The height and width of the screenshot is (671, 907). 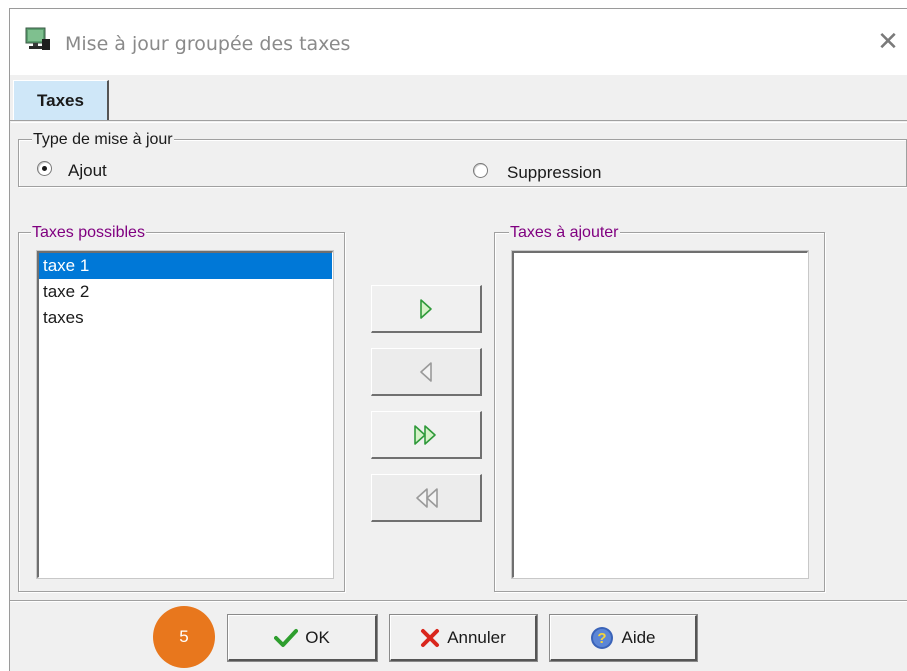 I want to click on taxes-to-add-legend: Taxes à ajouter, so click(x=564, y=233).